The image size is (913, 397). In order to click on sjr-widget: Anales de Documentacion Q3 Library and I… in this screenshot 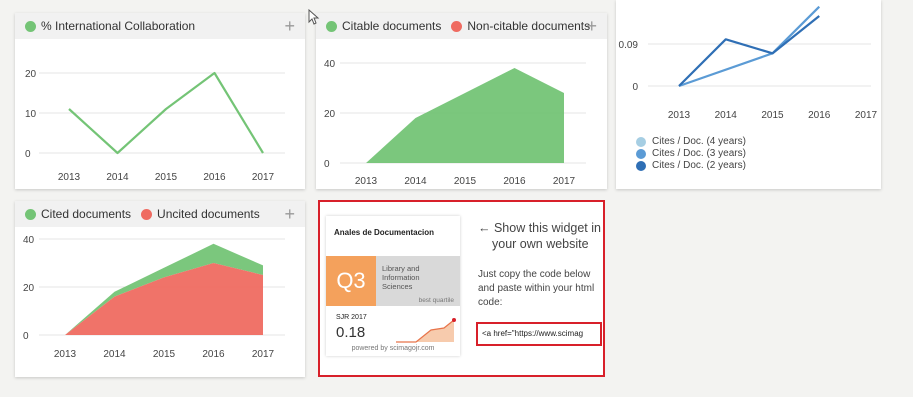, I will do `click(393, 286)`.